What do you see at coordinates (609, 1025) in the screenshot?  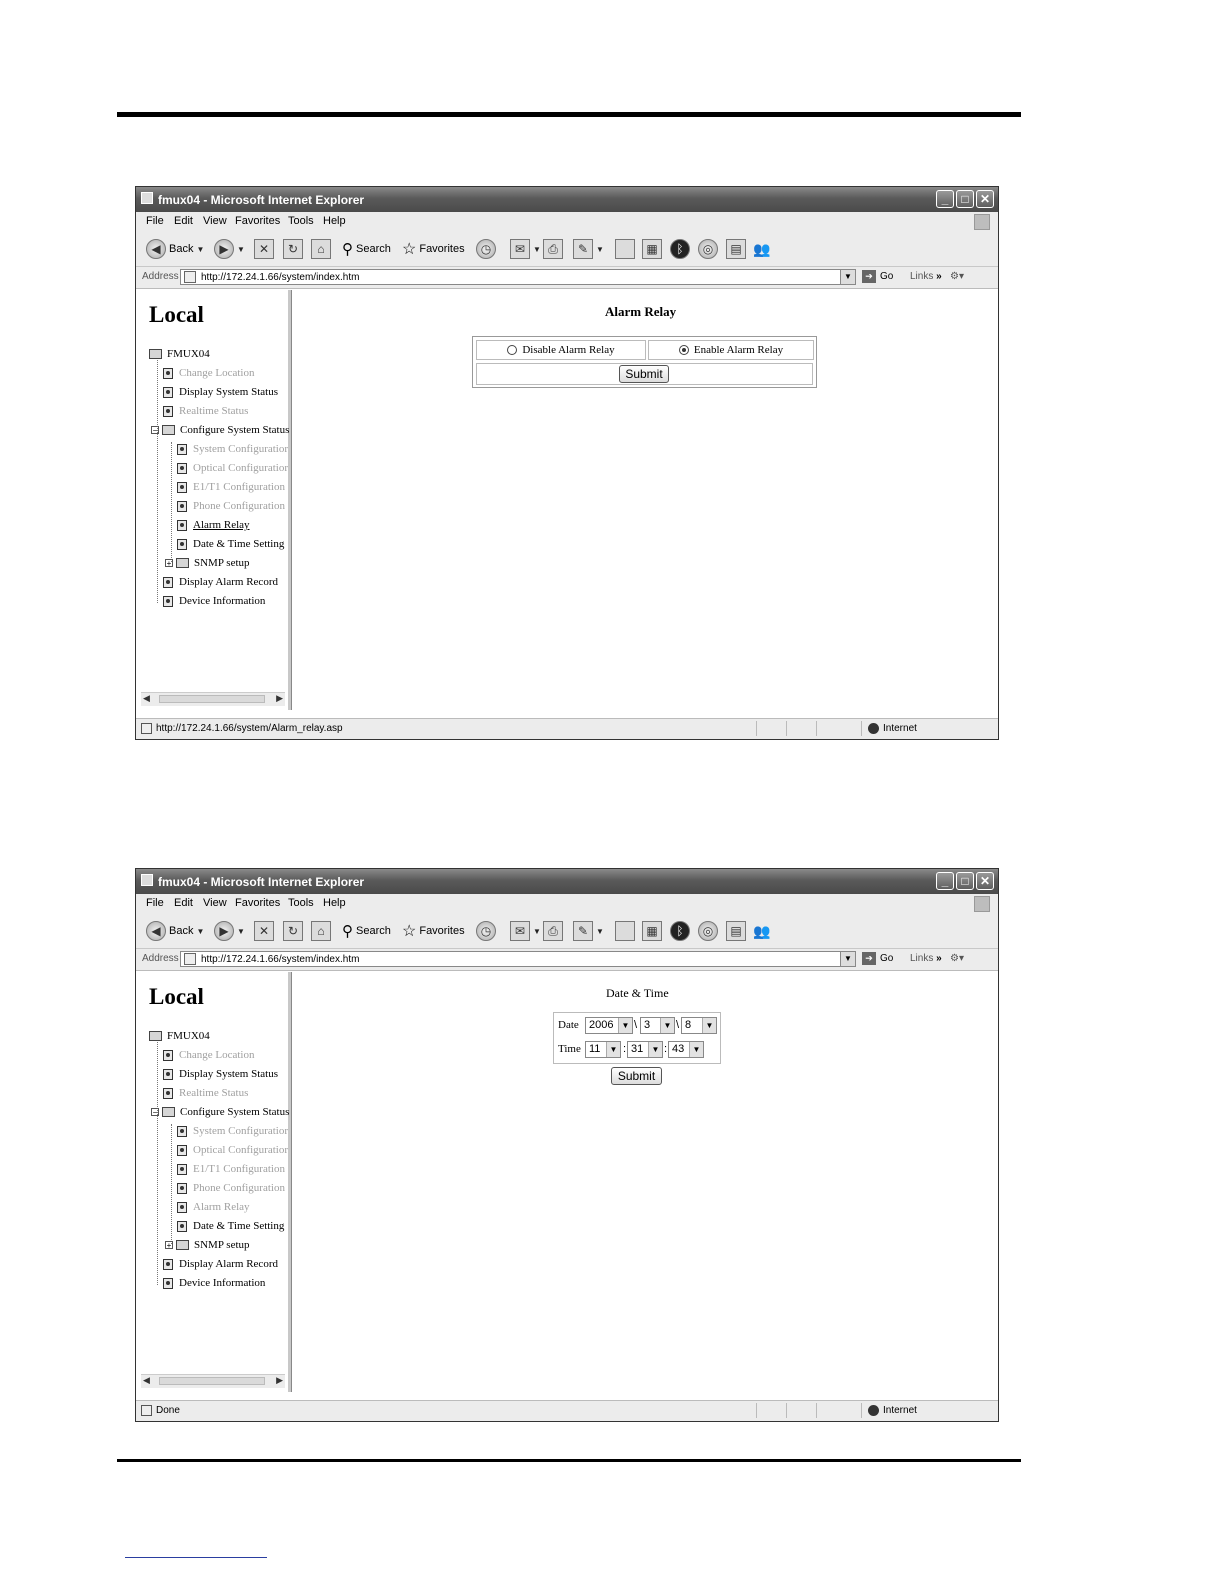 I see `year-select: 2006 ▼` at bounding box center [609, 1025].